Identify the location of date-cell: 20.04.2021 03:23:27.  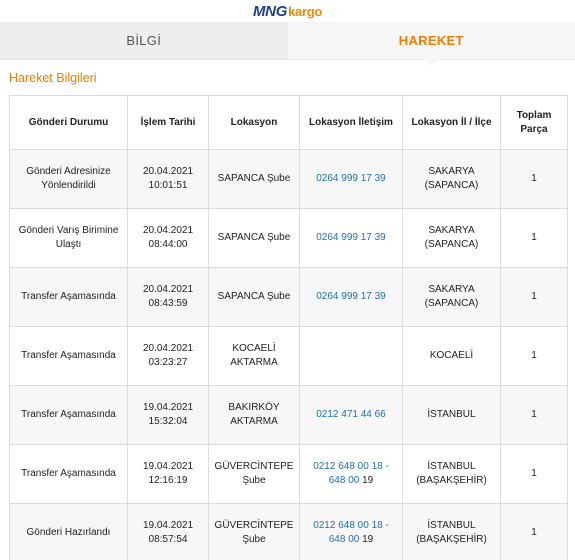
(168, 356).